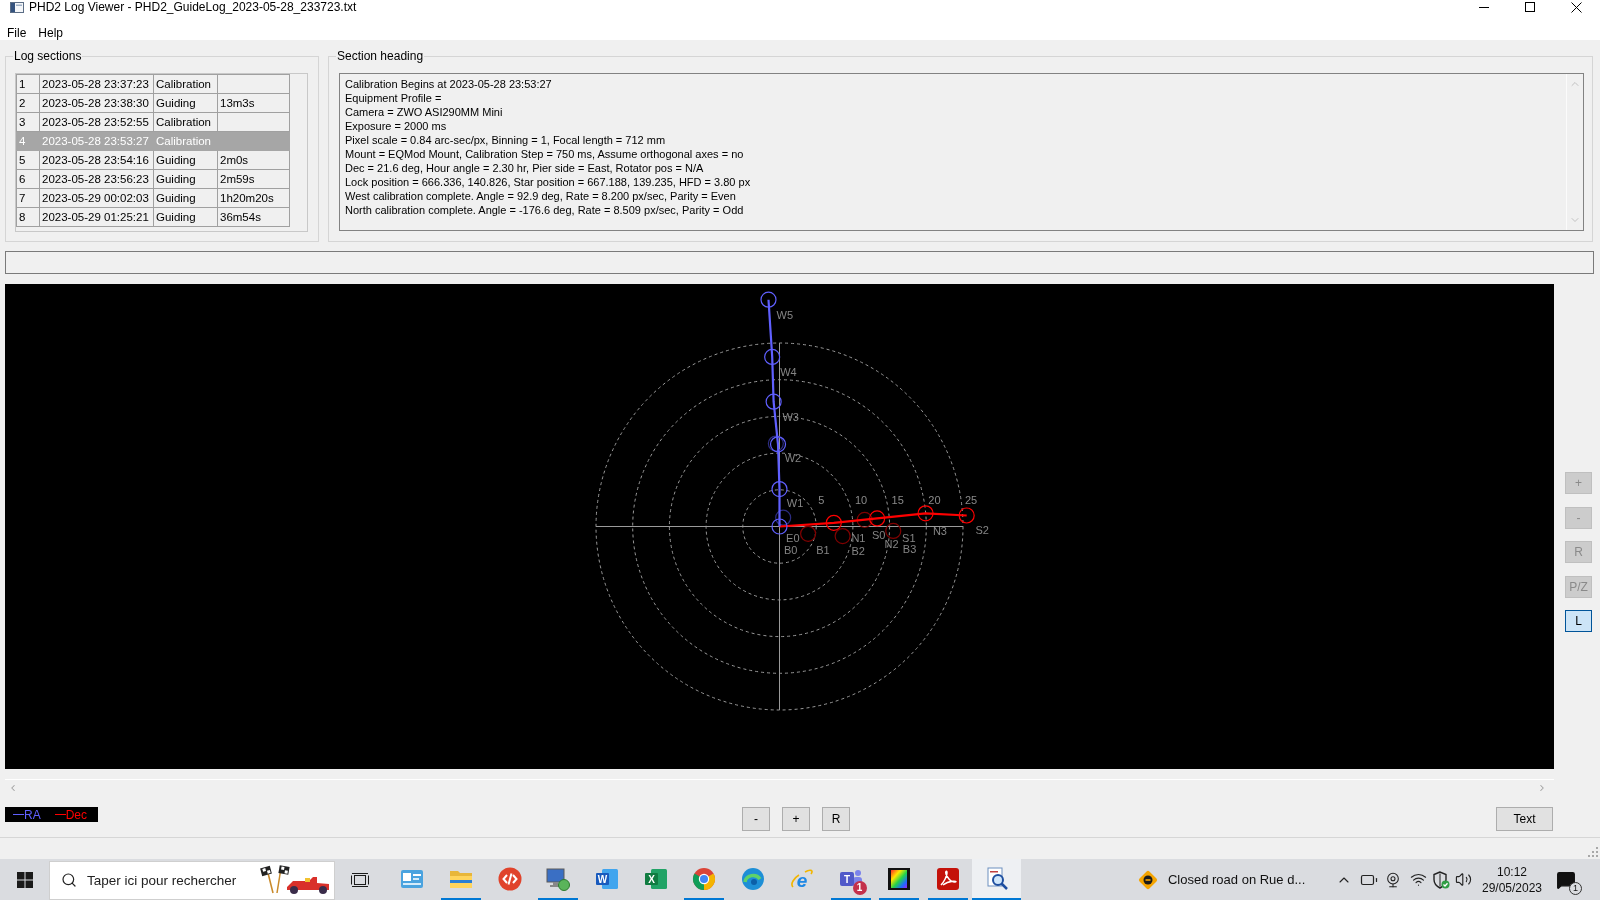 This screenshot has height=900, width=1600. Describe the element at coordinates (69, 880) in the screenshot. I see `search-icon` at that location.